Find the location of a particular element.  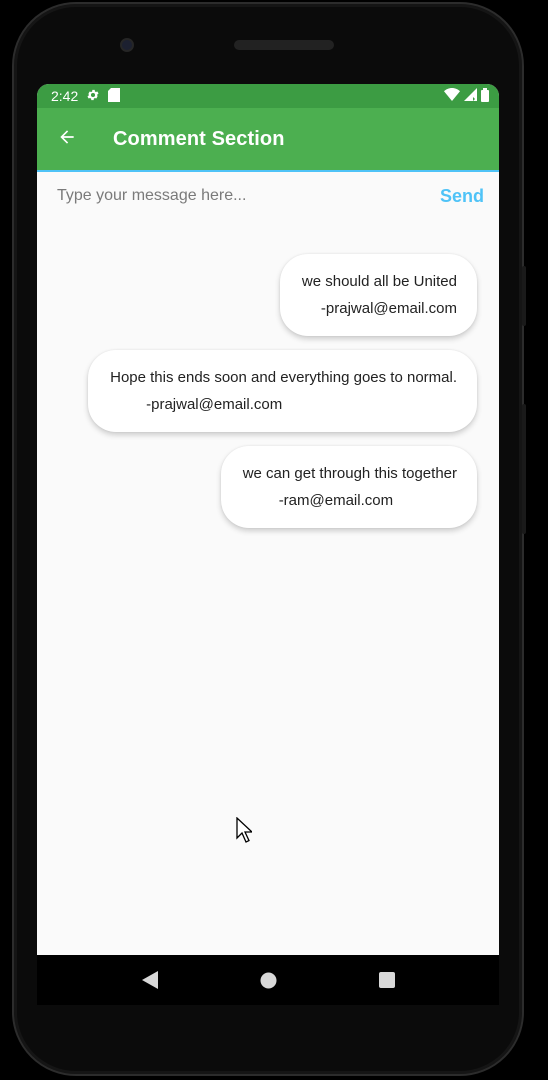

comment-text: we should all be United is located at coordinates (379, 281).